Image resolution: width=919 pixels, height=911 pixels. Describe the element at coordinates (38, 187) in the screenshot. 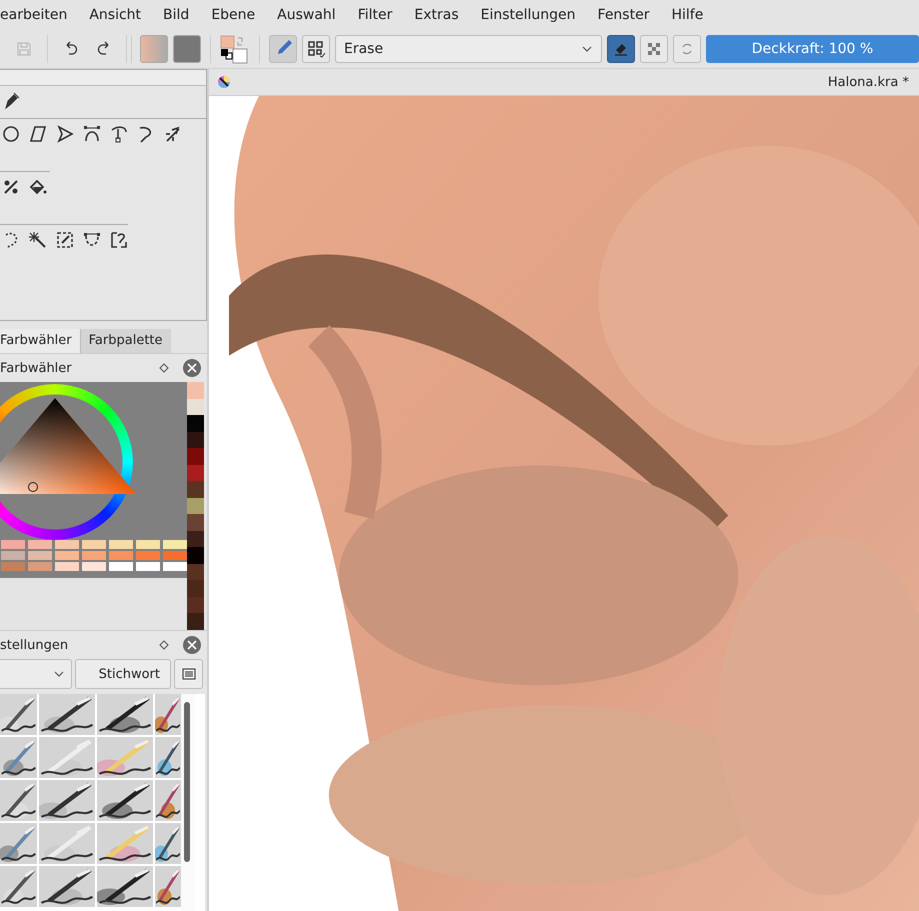

I see `fill-bucket-icon` at that location.